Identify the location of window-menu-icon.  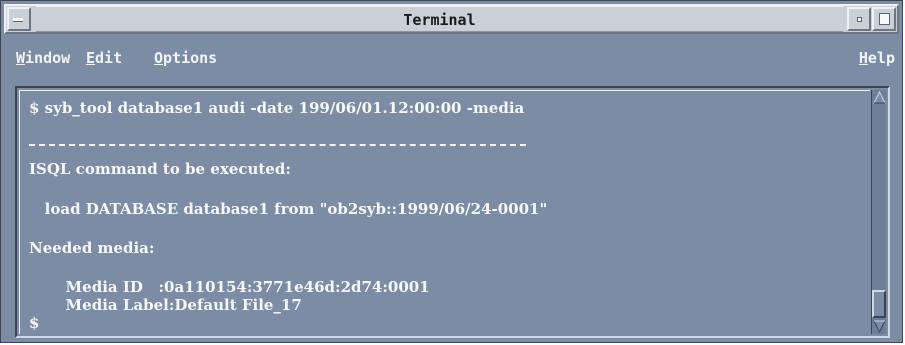
(18, 20).